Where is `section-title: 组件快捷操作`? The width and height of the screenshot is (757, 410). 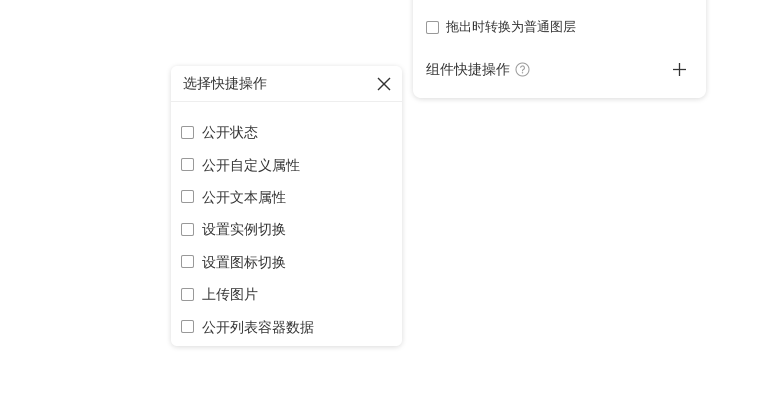 section-title: 组件快捷操作 is located at coordinates (468, 69).